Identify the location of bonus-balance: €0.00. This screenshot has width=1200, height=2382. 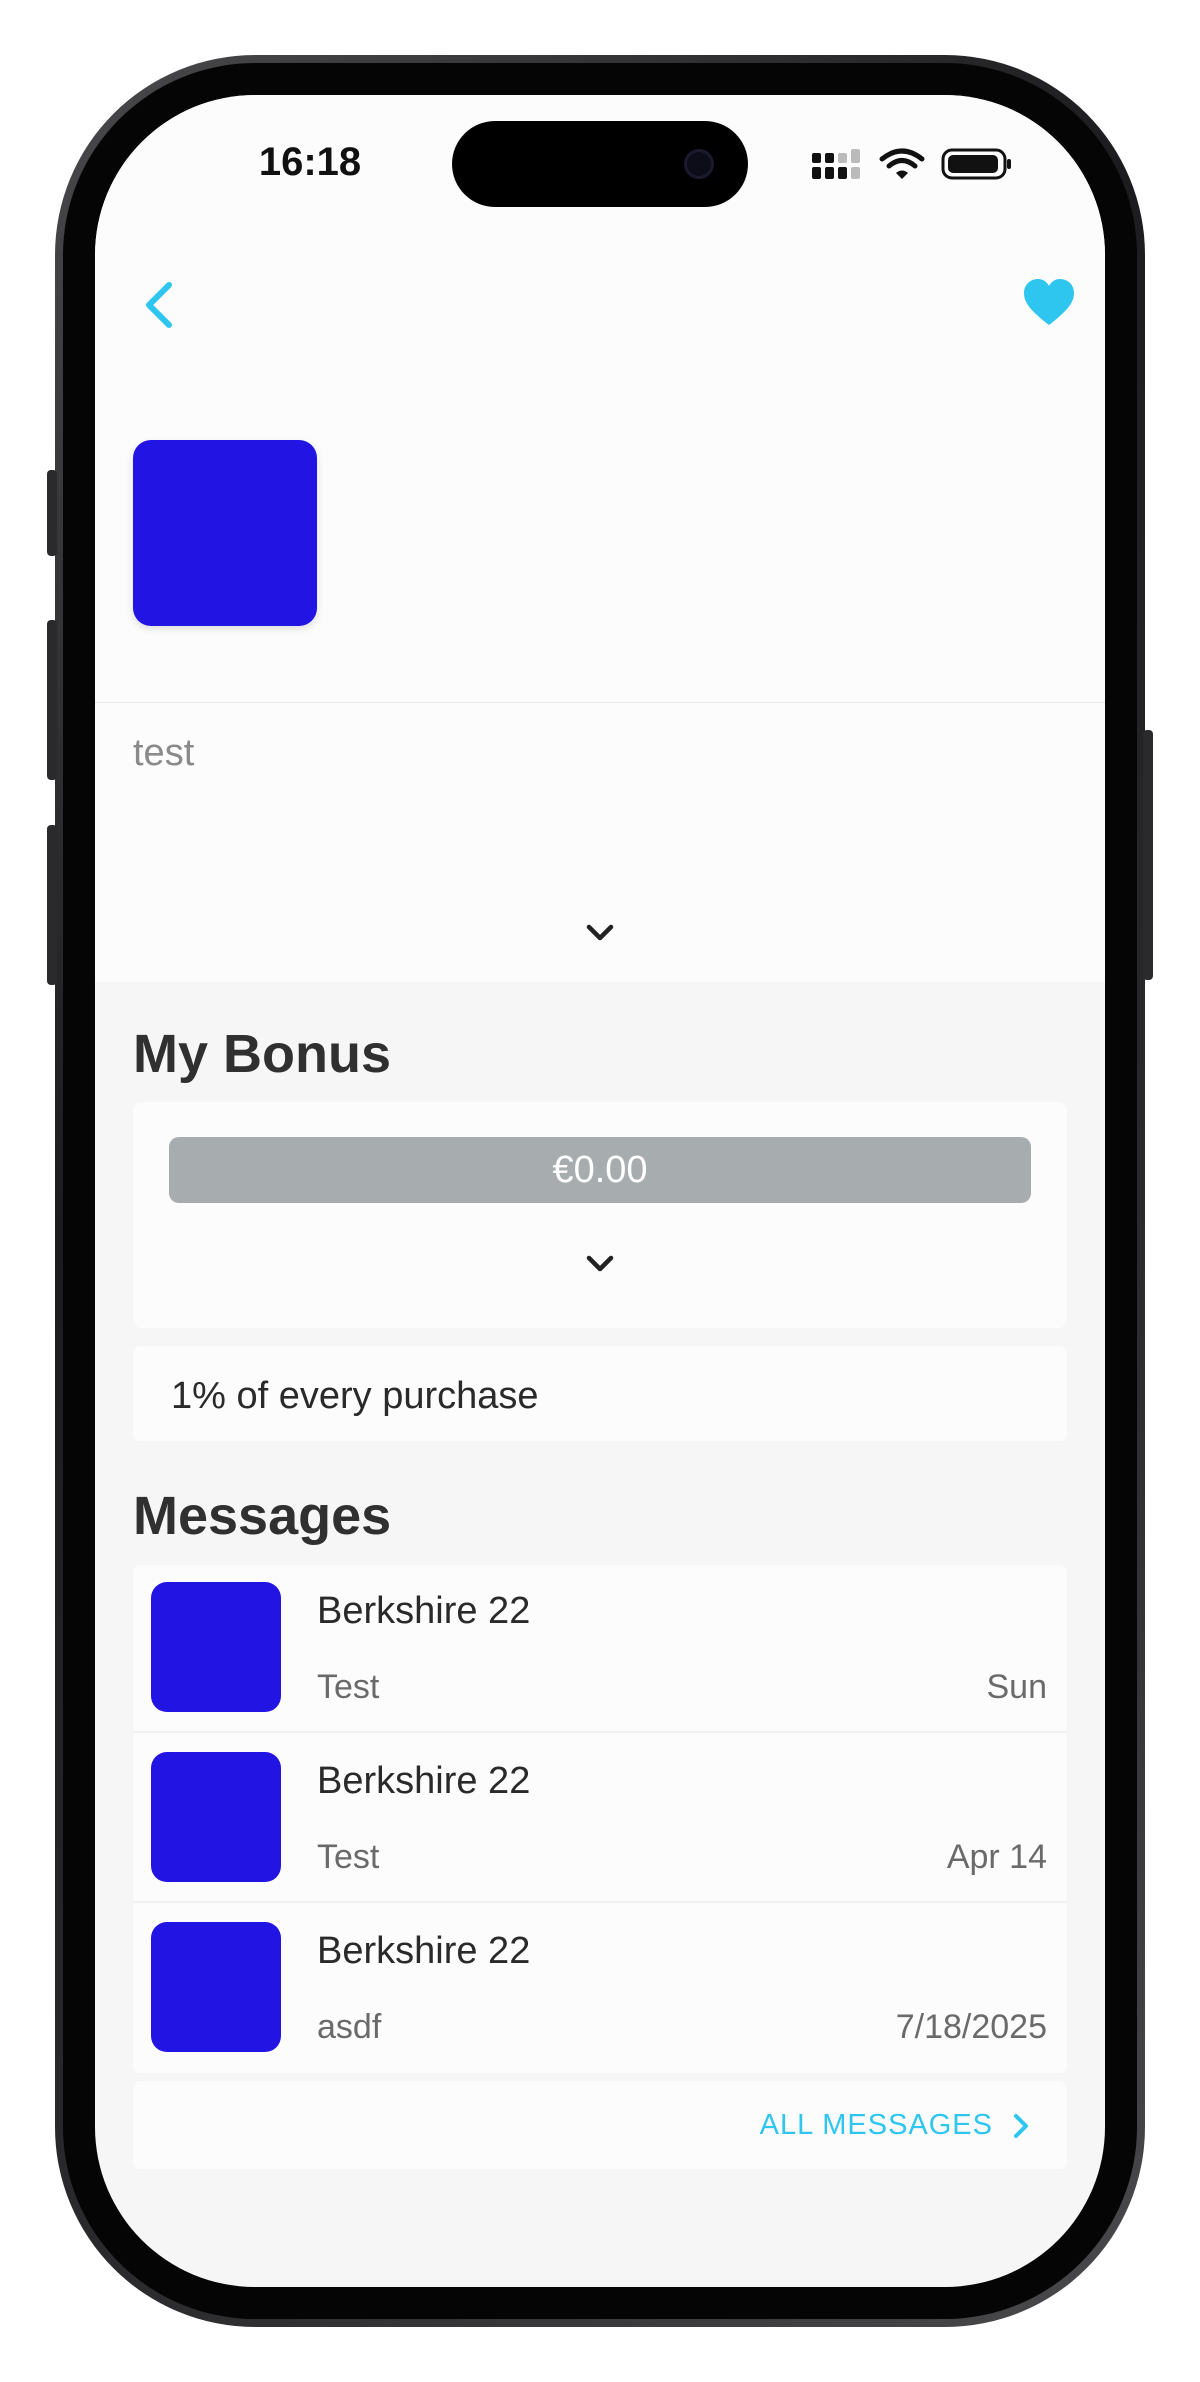
(600, 1170).